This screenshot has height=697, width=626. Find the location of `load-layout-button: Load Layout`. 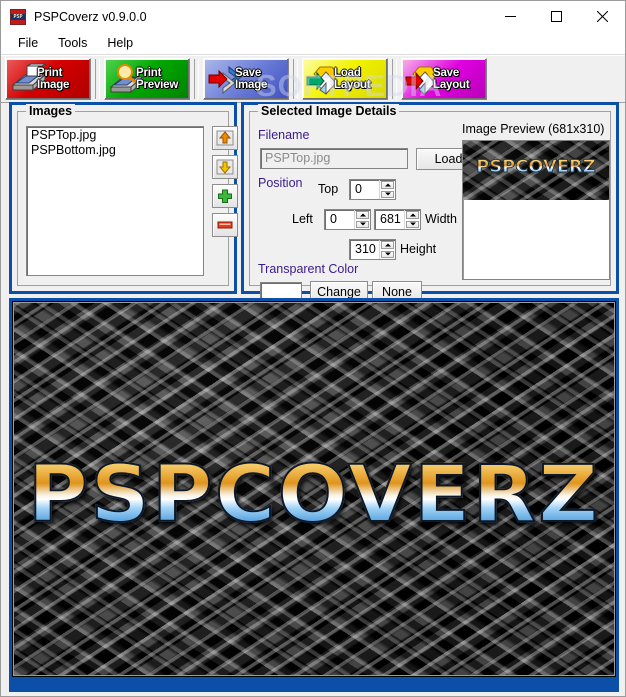

load-layout-button: Load Layout is located at coordinates (345, 79).